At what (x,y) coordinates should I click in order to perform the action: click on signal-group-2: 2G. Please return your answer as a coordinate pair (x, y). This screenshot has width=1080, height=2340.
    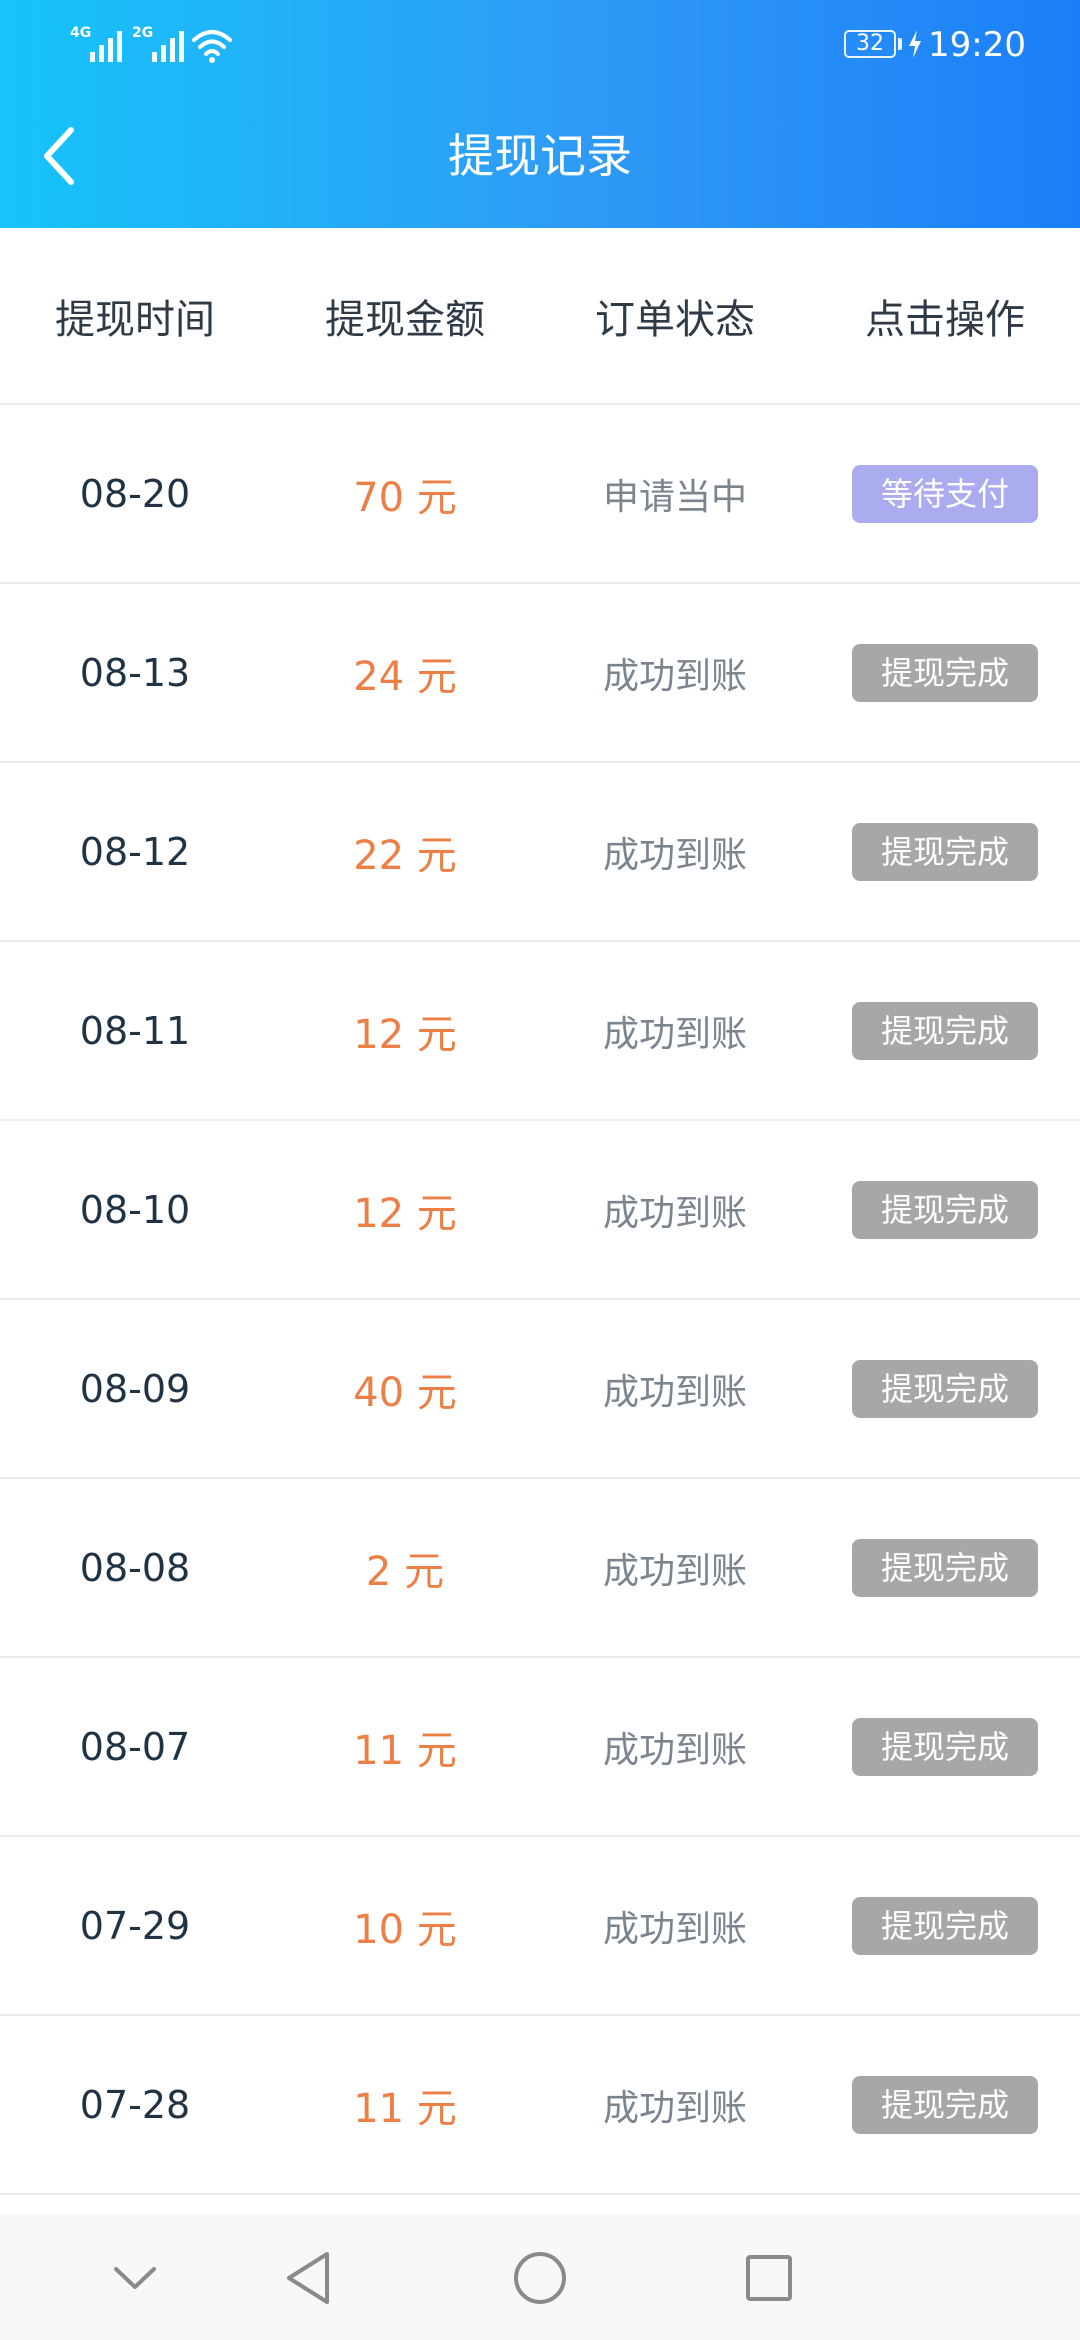
    Looking at the image, I should click on (162, 42).